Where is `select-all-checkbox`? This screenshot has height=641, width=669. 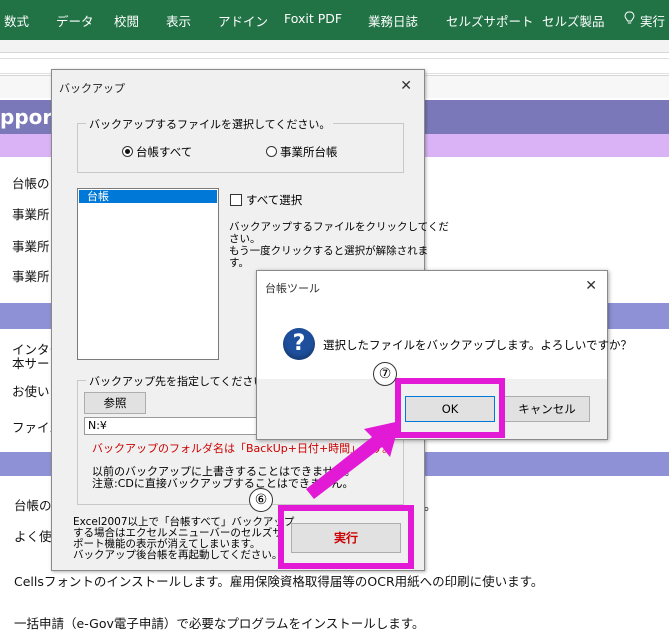 select-all-checkbox is located at coordinates (236, 200).